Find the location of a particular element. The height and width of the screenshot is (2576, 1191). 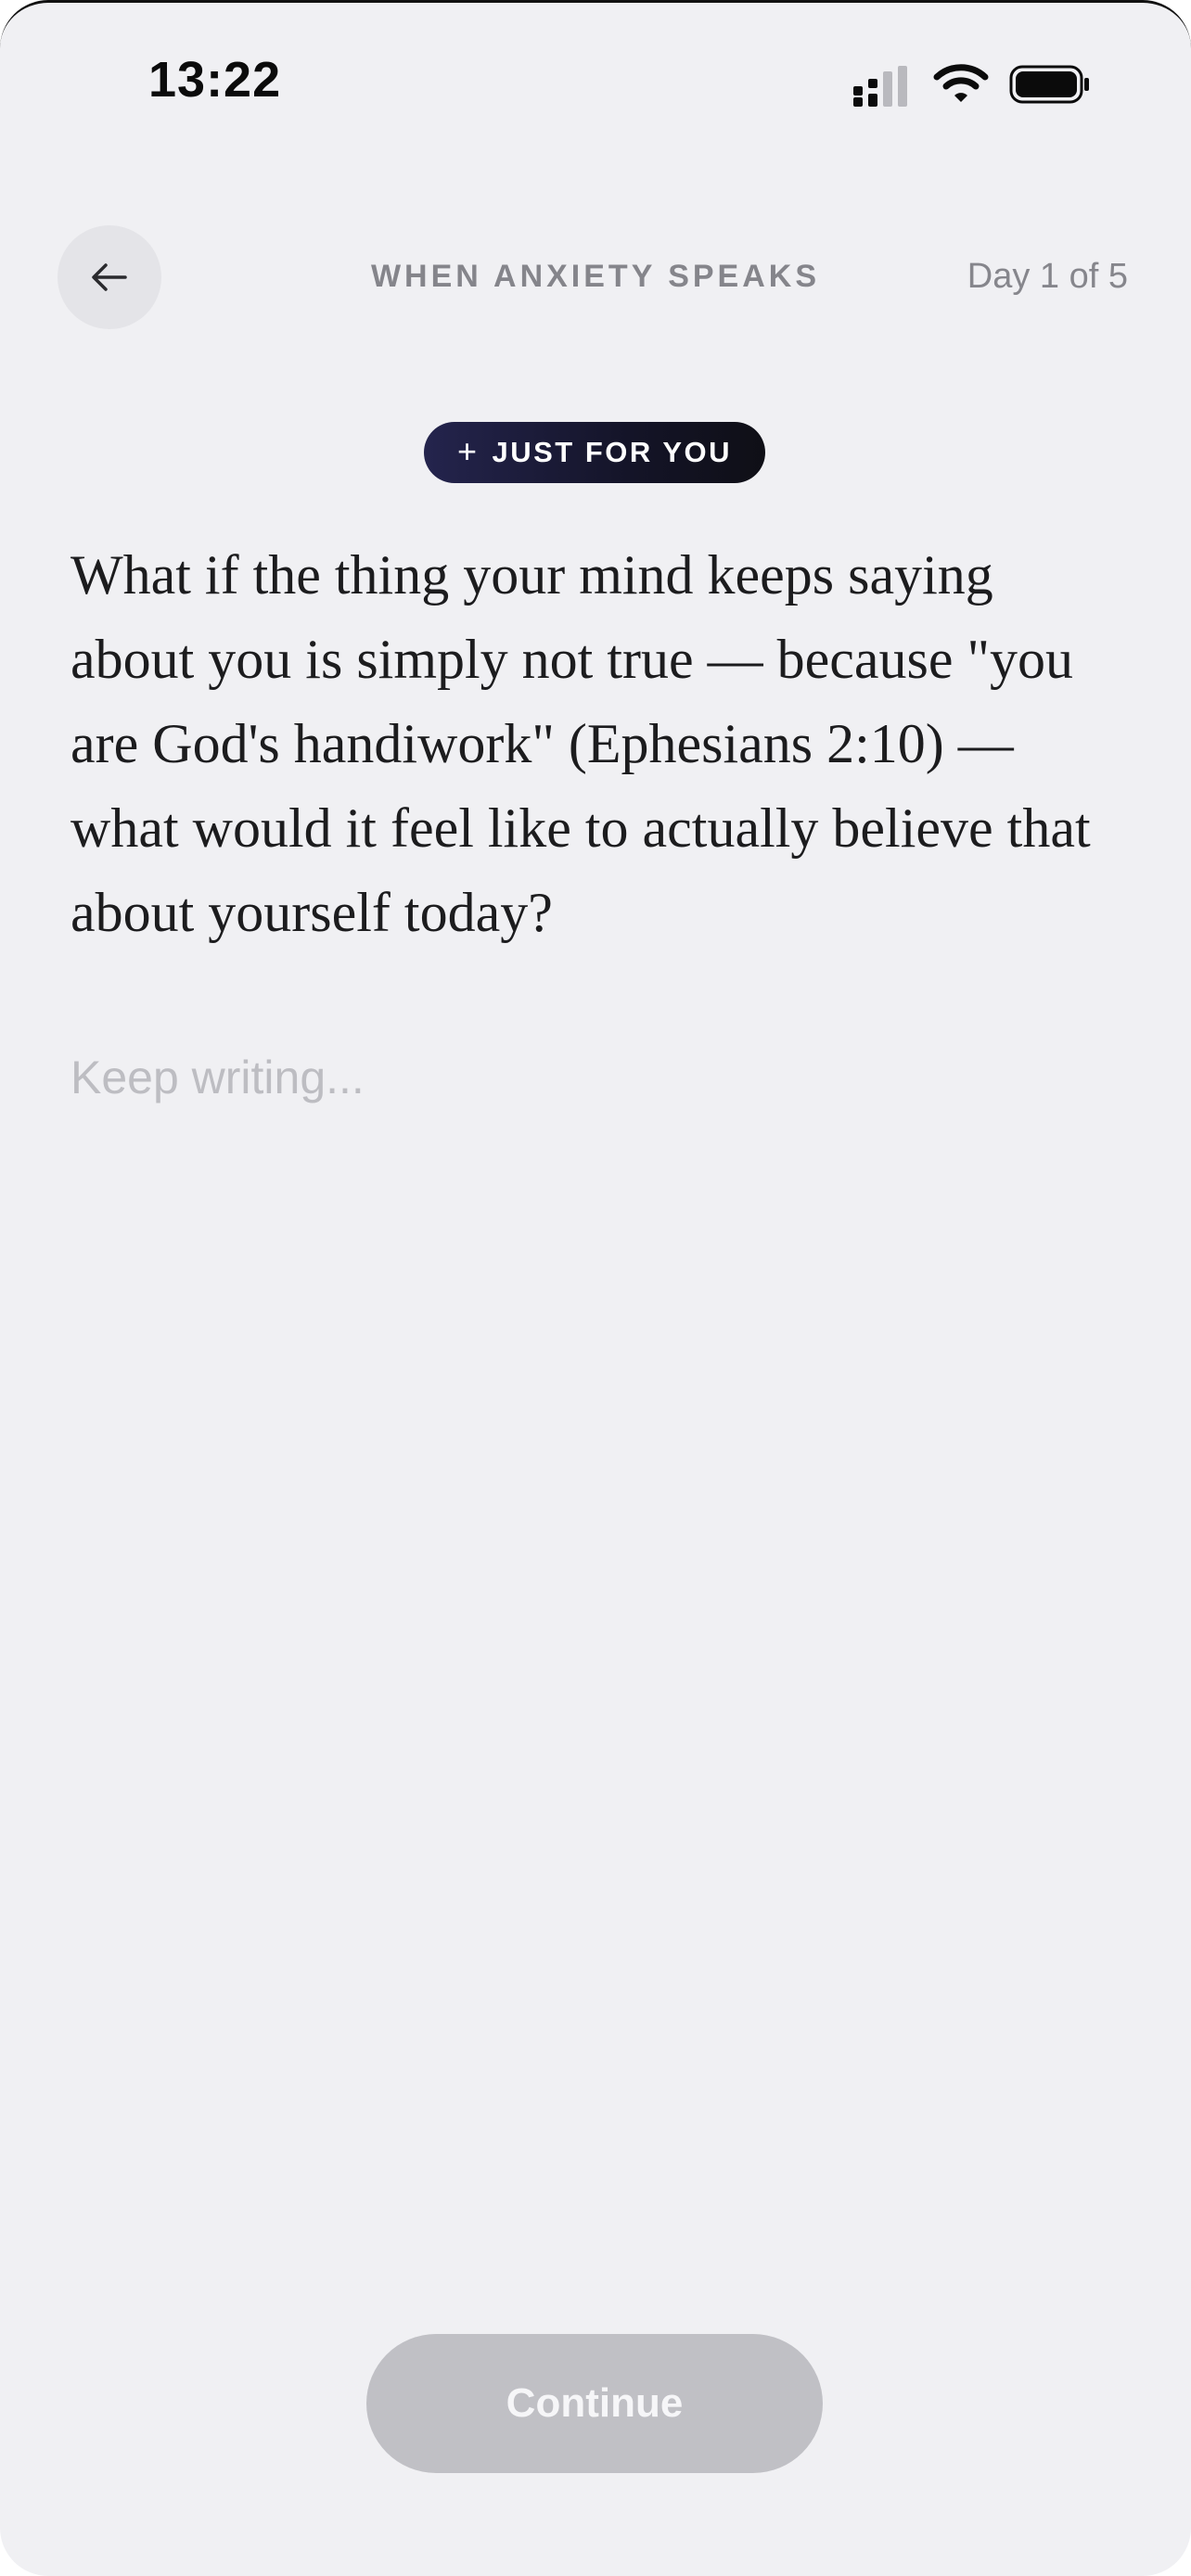

back-button is located at coordinates (109, 277).